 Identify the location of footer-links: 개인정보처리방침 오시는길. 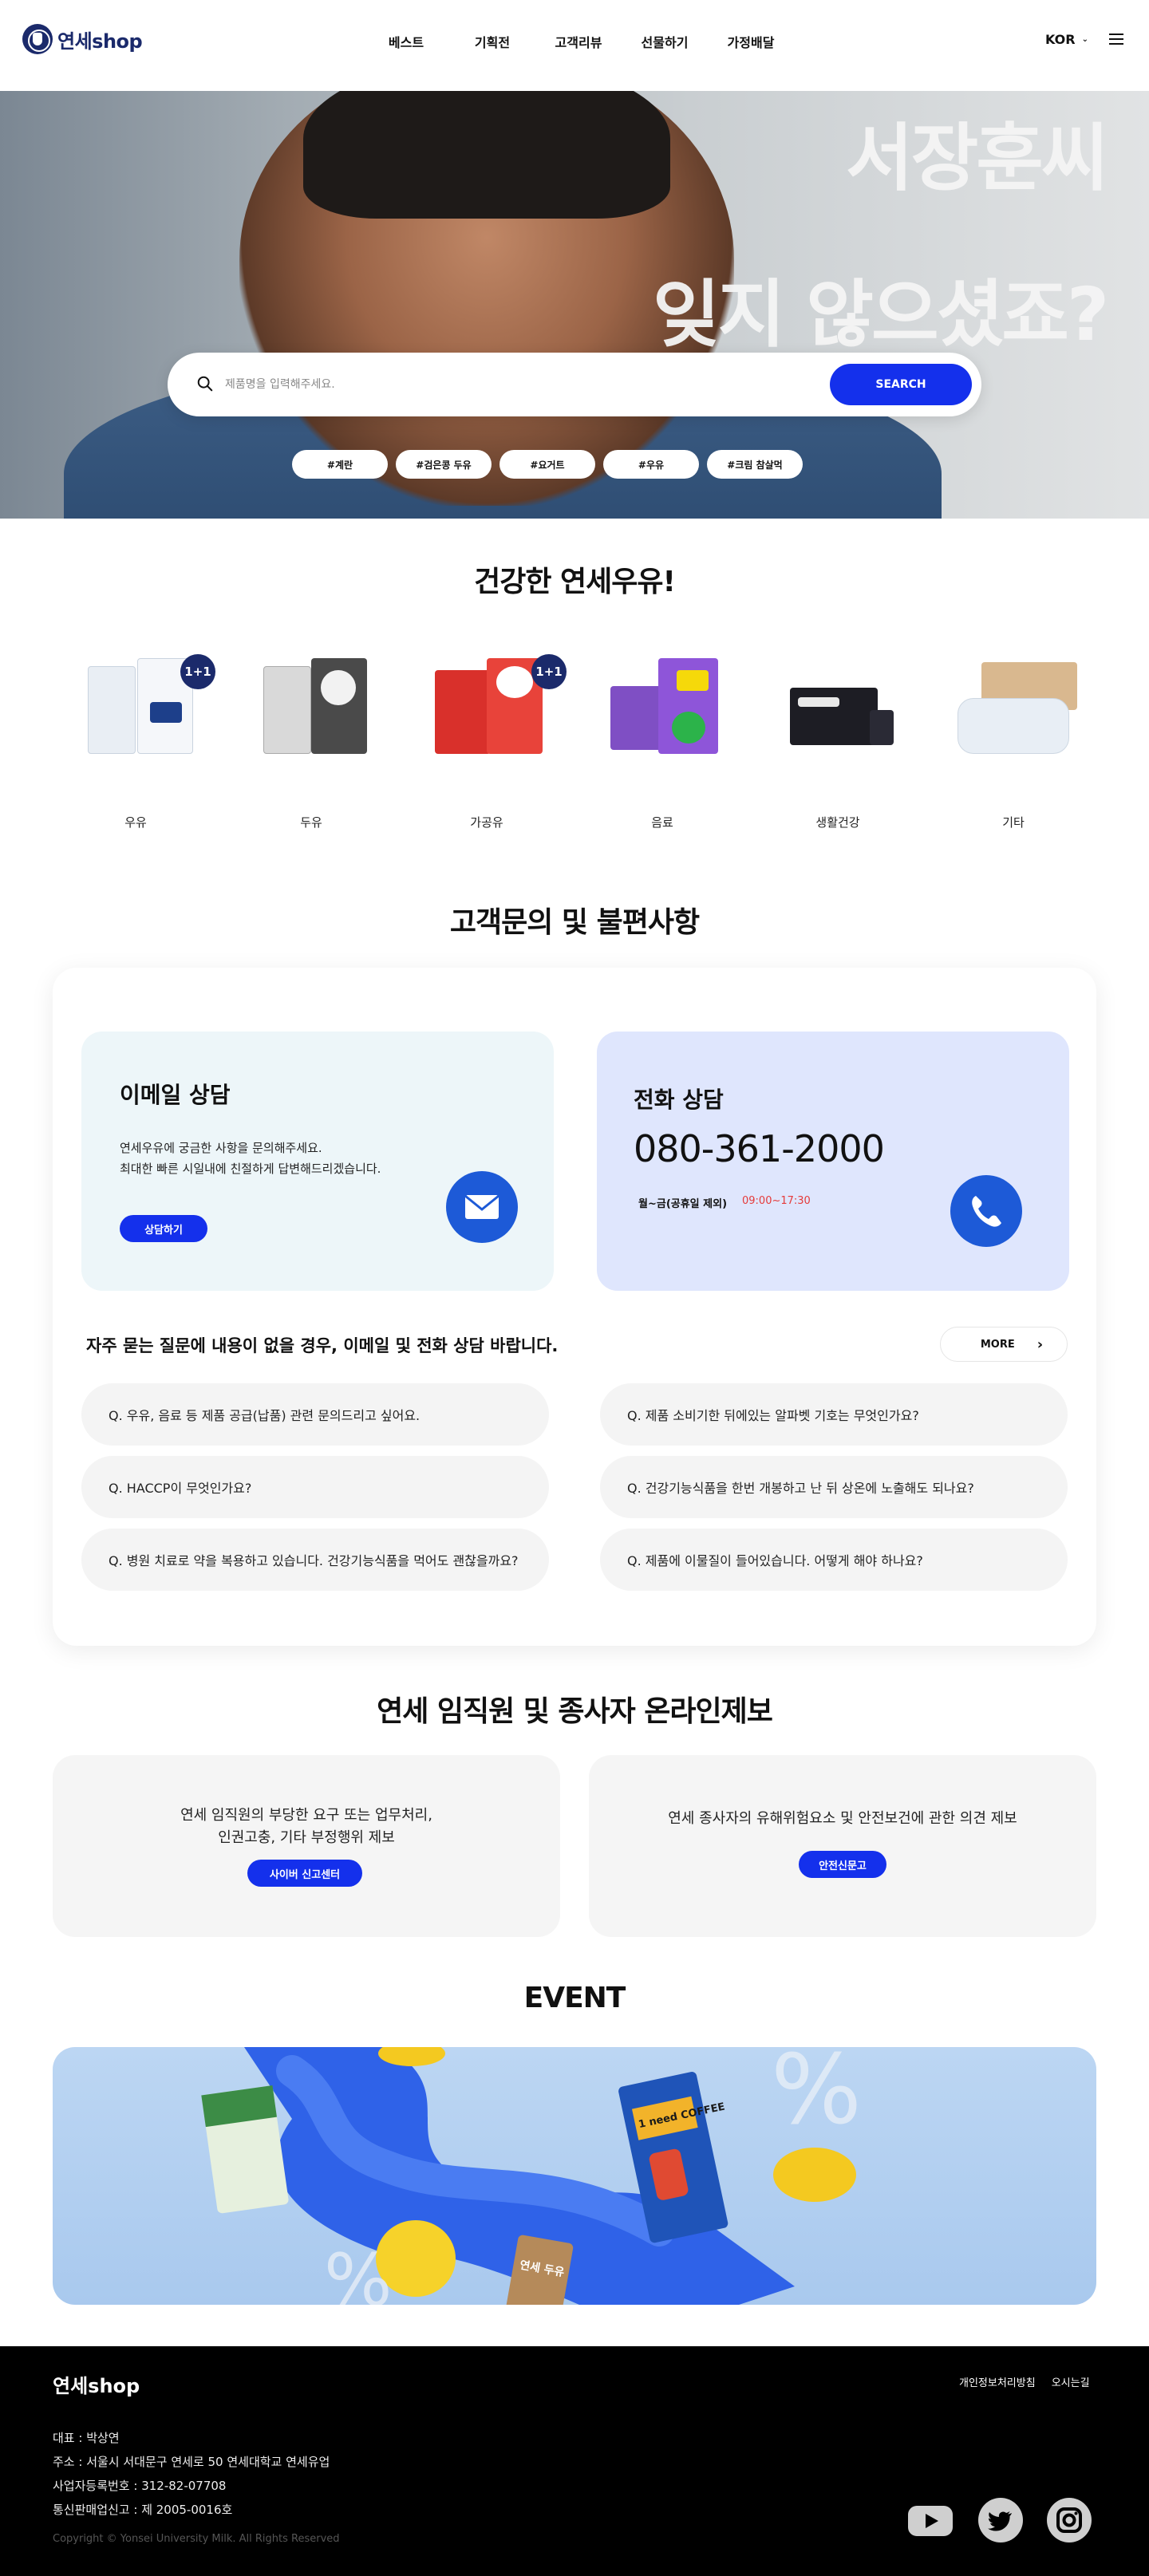
(1025, 2381).